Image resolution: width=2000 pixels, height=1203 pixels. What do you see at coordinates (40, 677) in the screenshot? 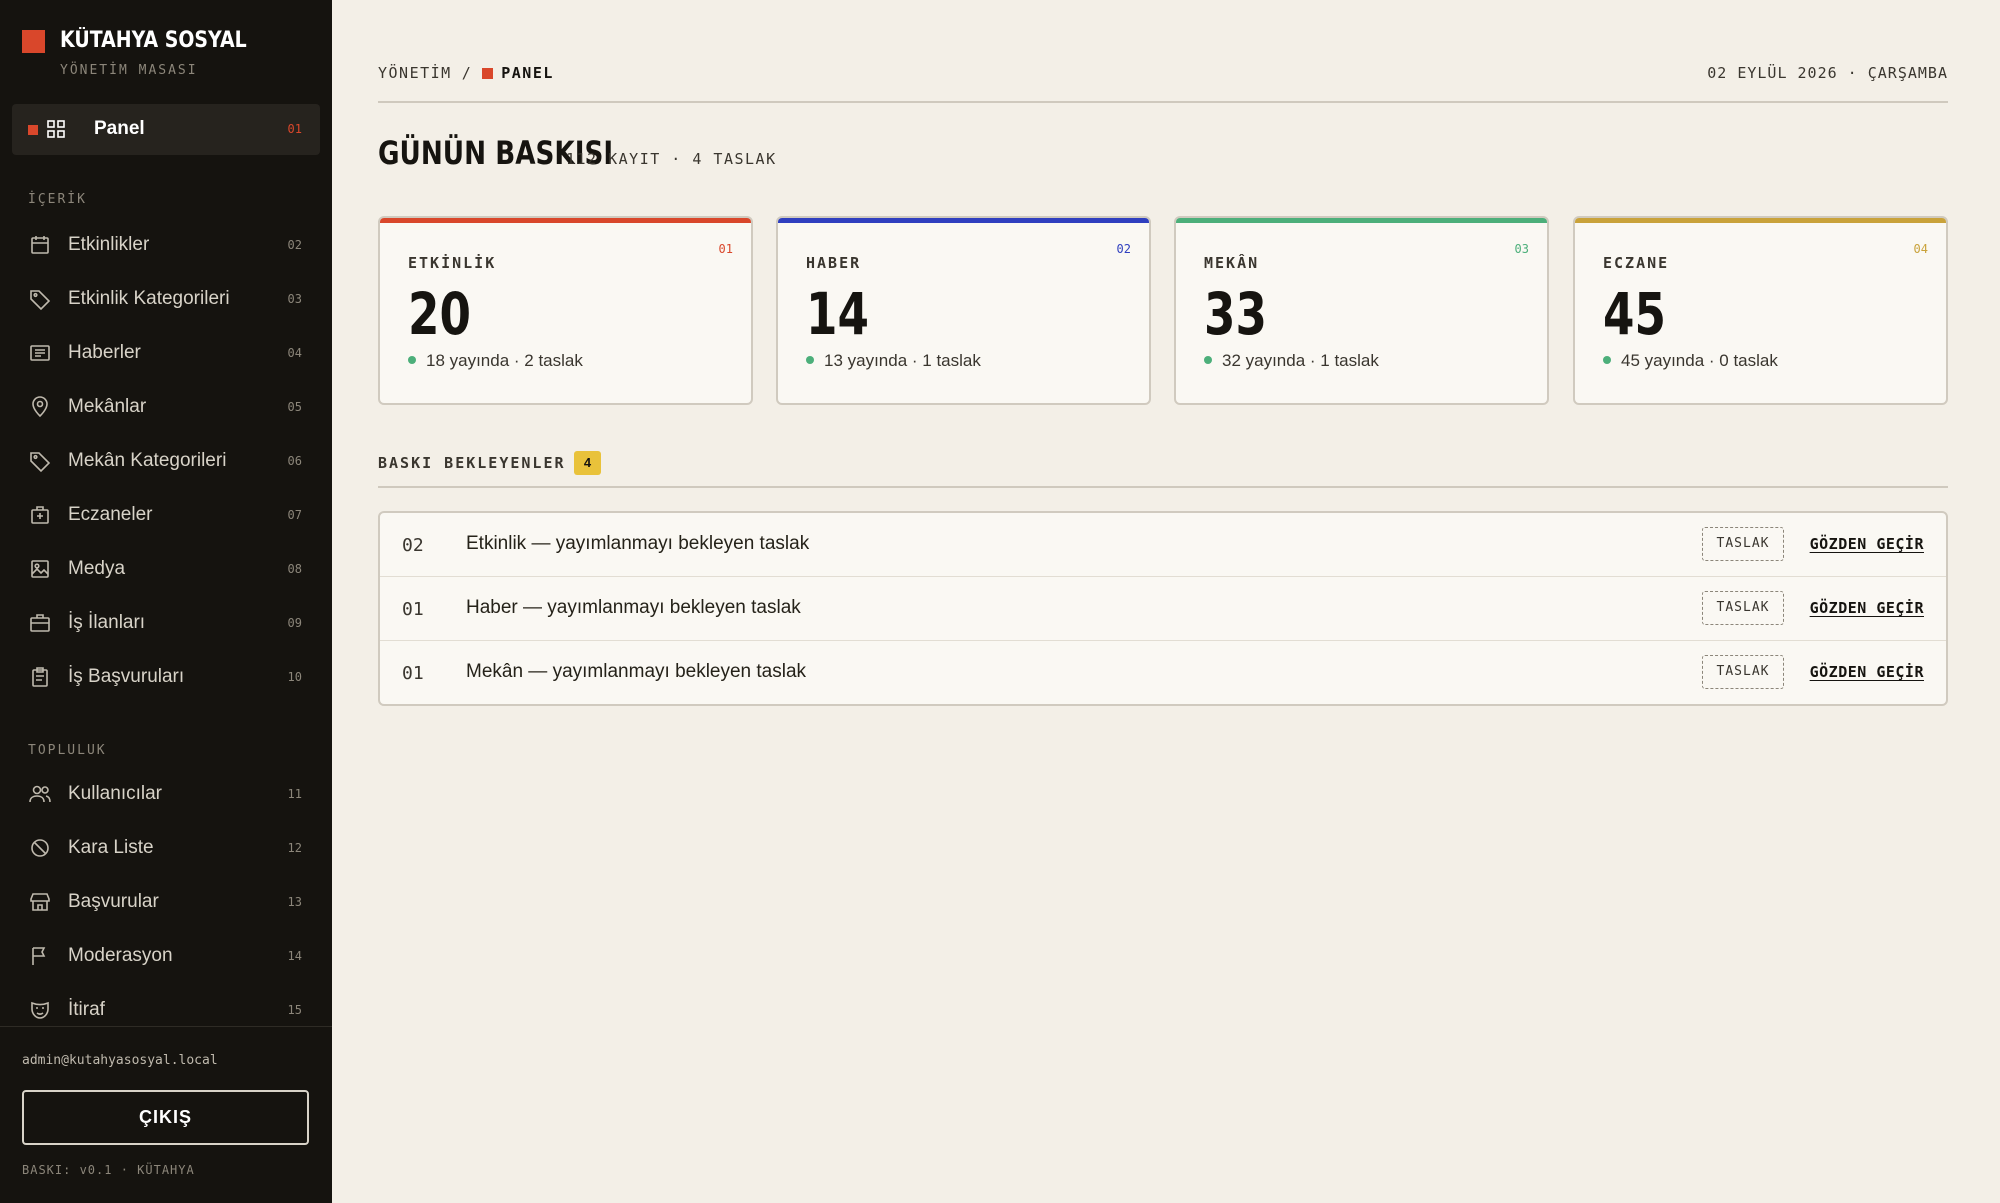
I see `clipboard-icon` at bounding box center [40, 677].